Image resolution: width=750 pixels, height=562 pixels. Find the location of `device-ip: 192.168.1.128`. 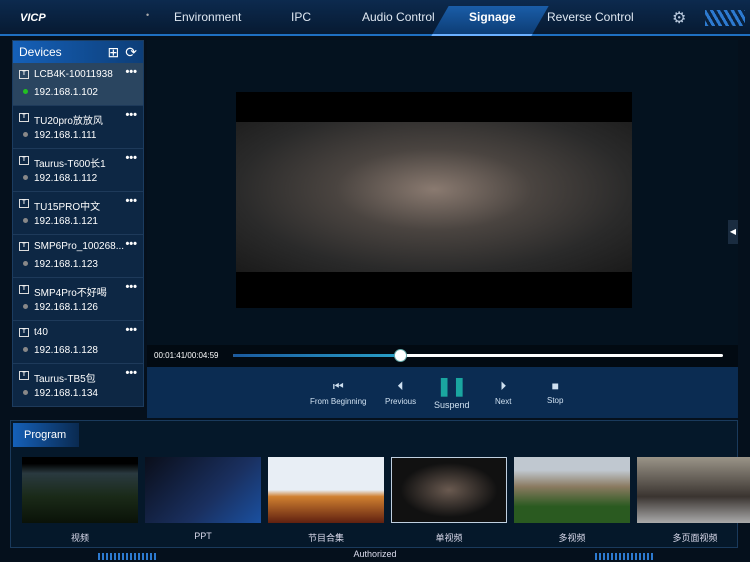

device-ip: 192.168.1.128 is located at coordinates (66, 350).